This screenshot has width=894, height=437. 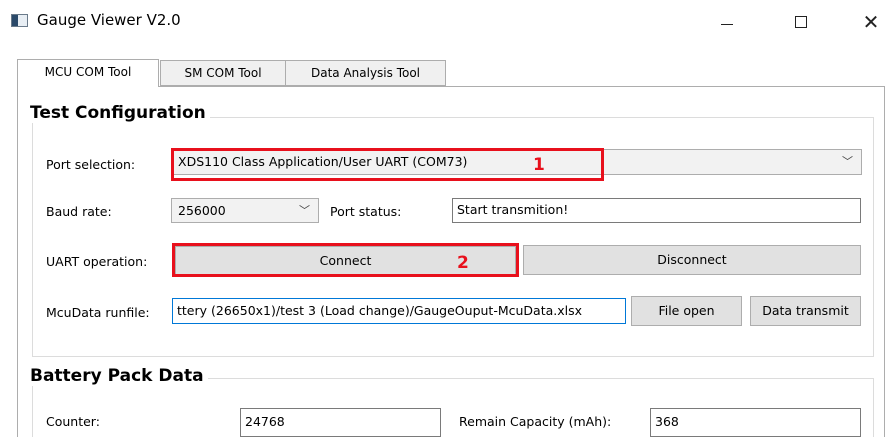 I want to click on close-button: ✕, so click(x=871, y=22).